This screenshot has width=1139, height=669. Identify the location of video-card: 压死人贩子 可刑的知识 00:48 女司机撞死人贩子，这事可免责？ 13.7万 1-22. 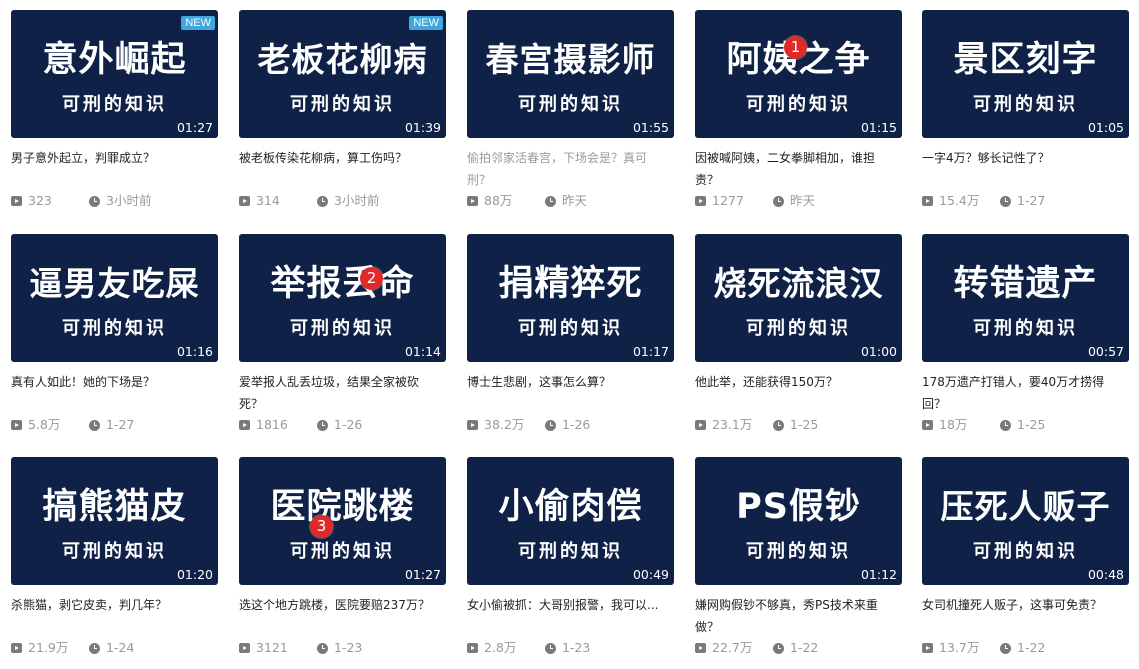
(1025, 563).